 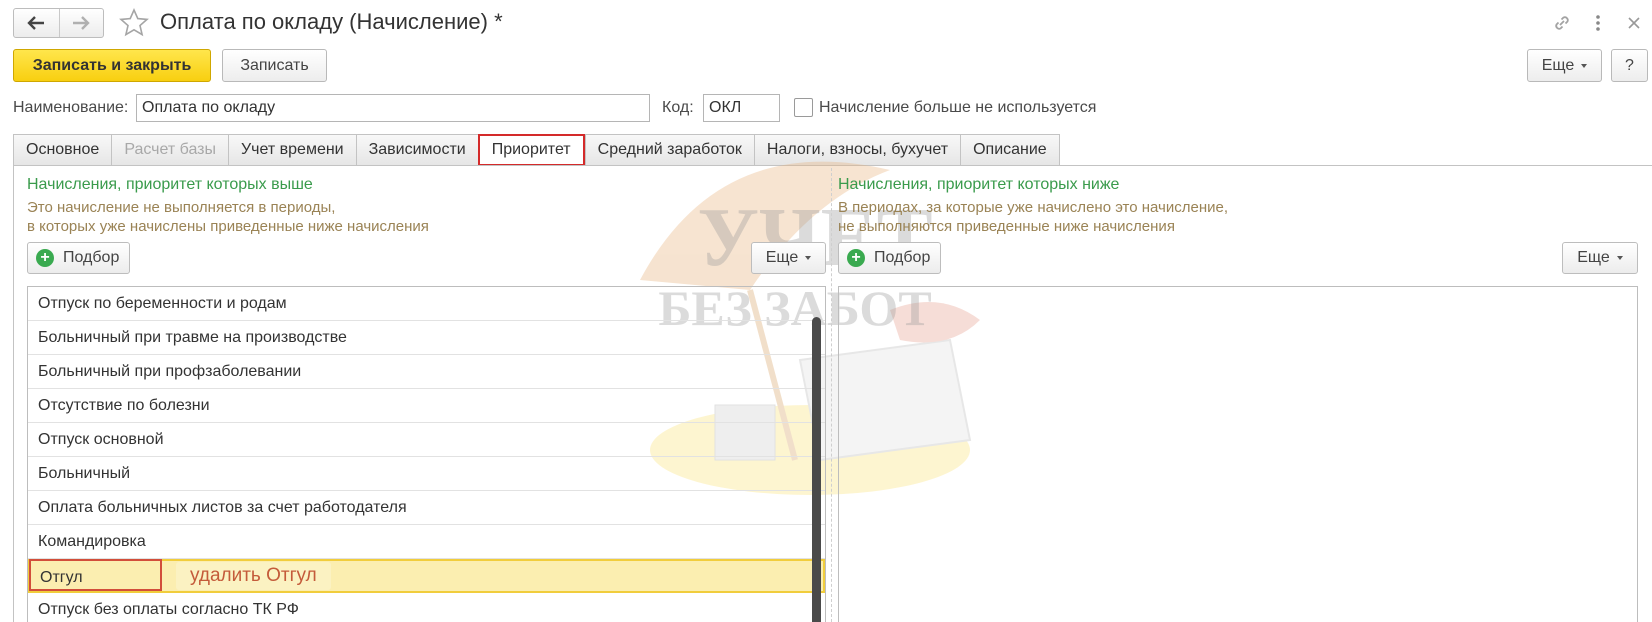 What do you see at coordinates (1629, 65) in the screenshot?
I see `help-button: ?` at bounding box center [1629, 65].